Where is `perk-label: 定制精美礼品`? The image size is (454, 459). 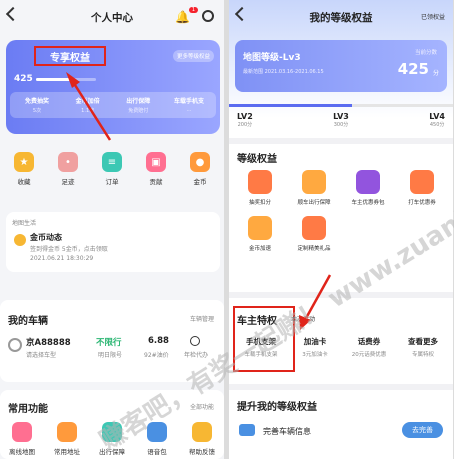 perk-label: 定制精美礼品 is located at coordinates (314, 249).